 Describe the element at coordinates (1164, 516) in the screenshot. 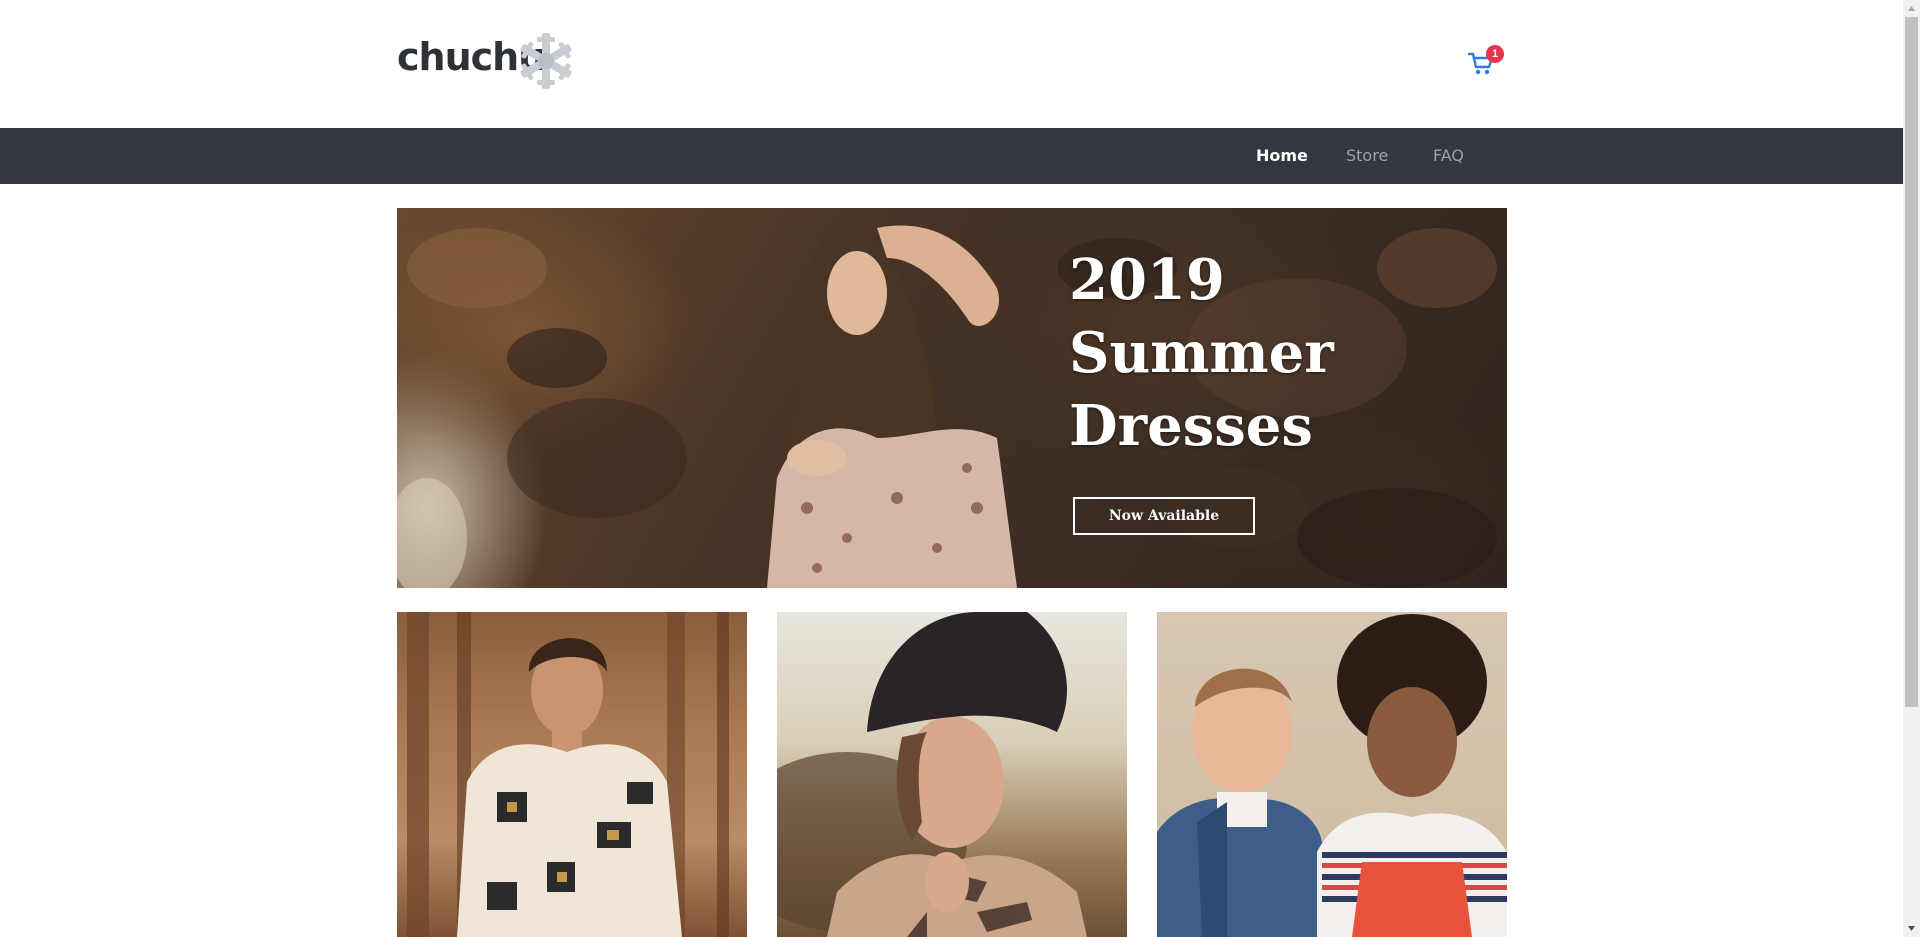

I see `now-available-button: Now Available` at that location.